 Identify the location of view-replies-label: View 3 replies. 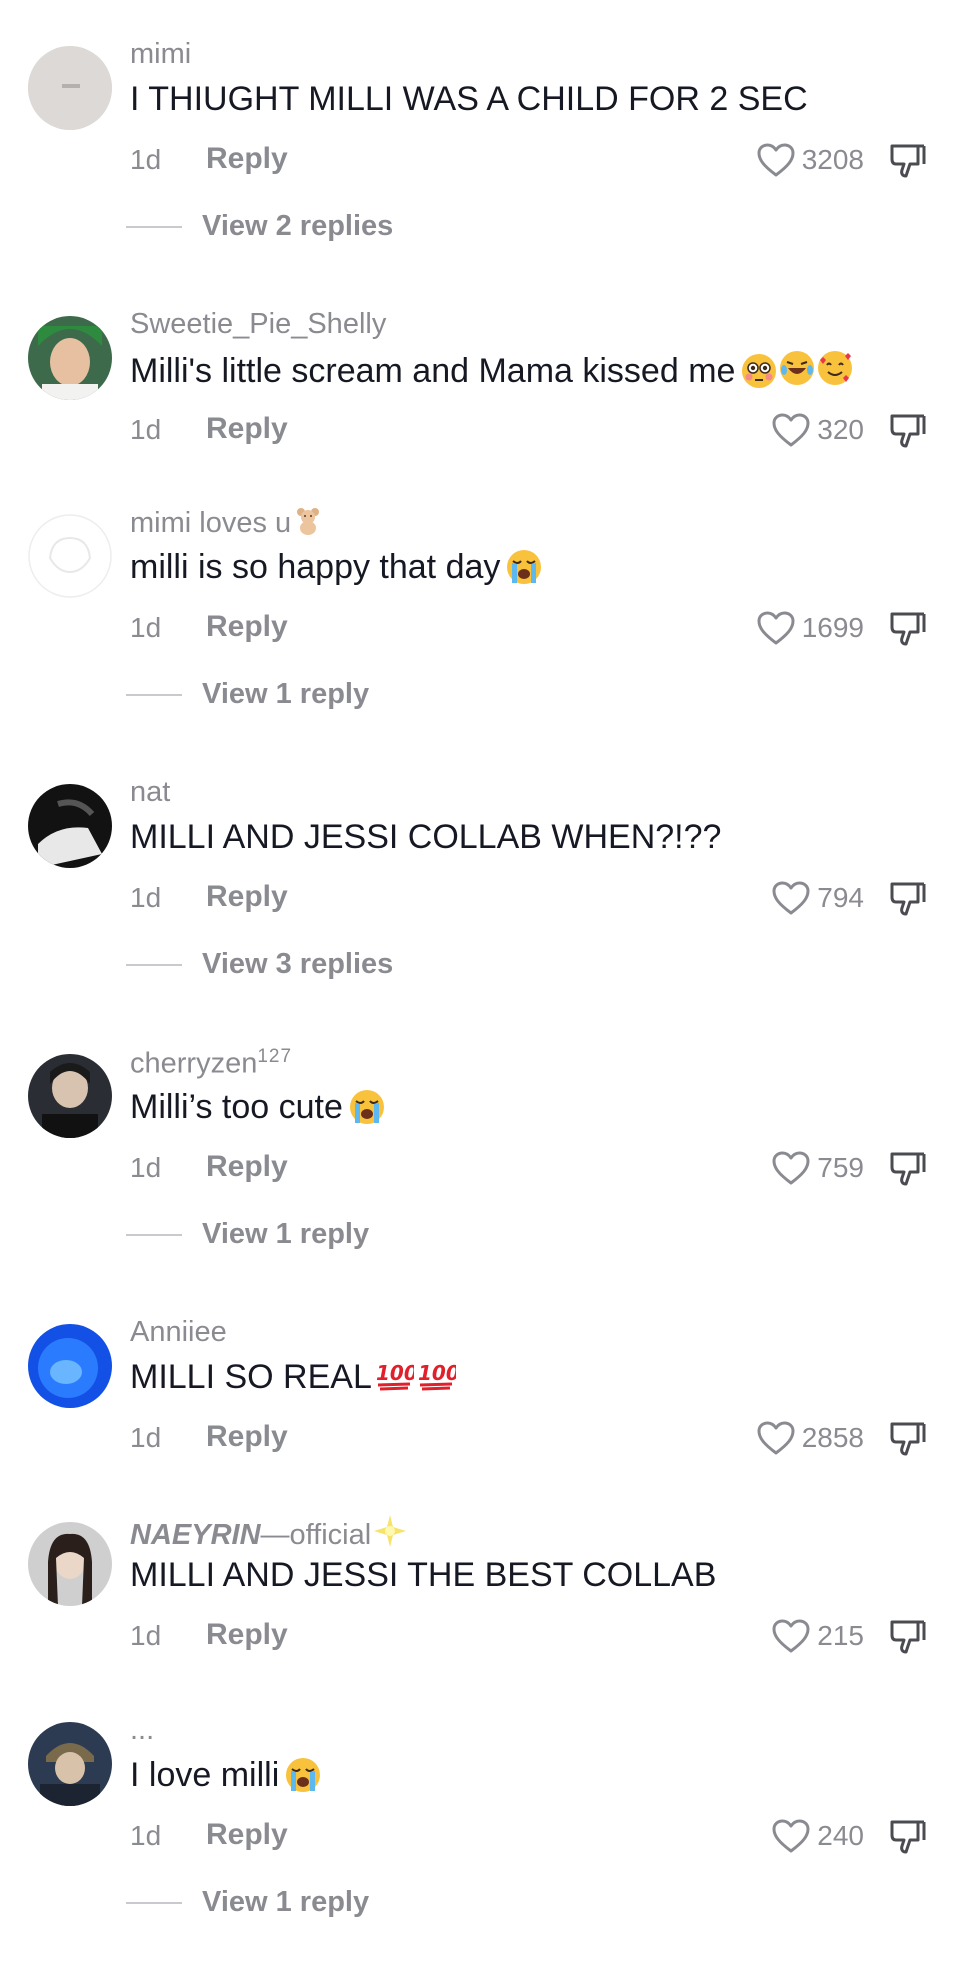
(298, 964).